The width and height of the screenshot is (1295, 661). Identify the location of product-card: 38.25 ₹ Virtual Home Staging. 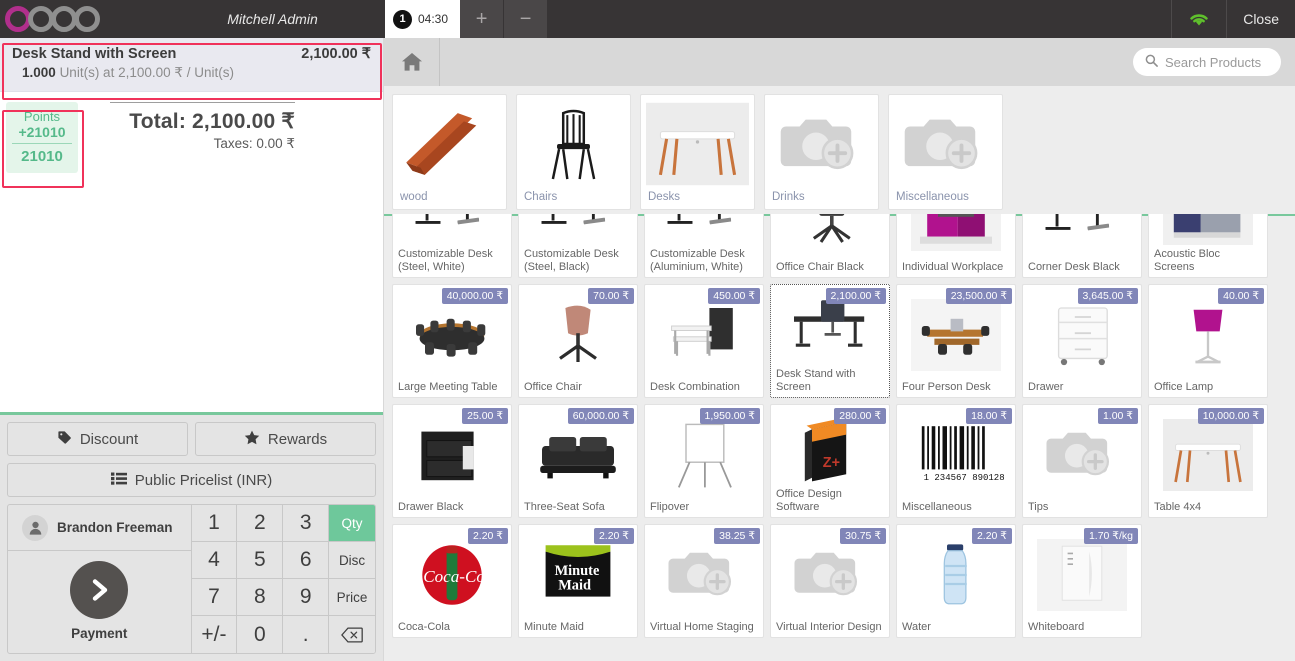
(704, 581).